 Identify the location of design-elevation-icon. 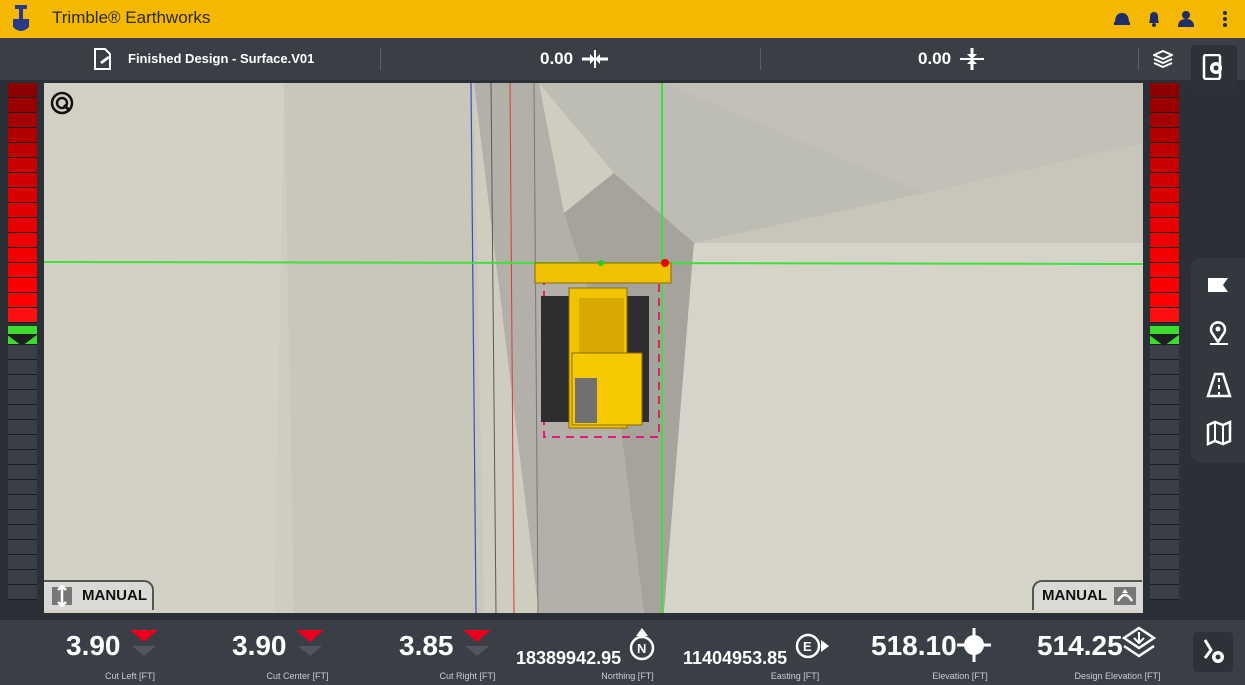
(1139, 642).